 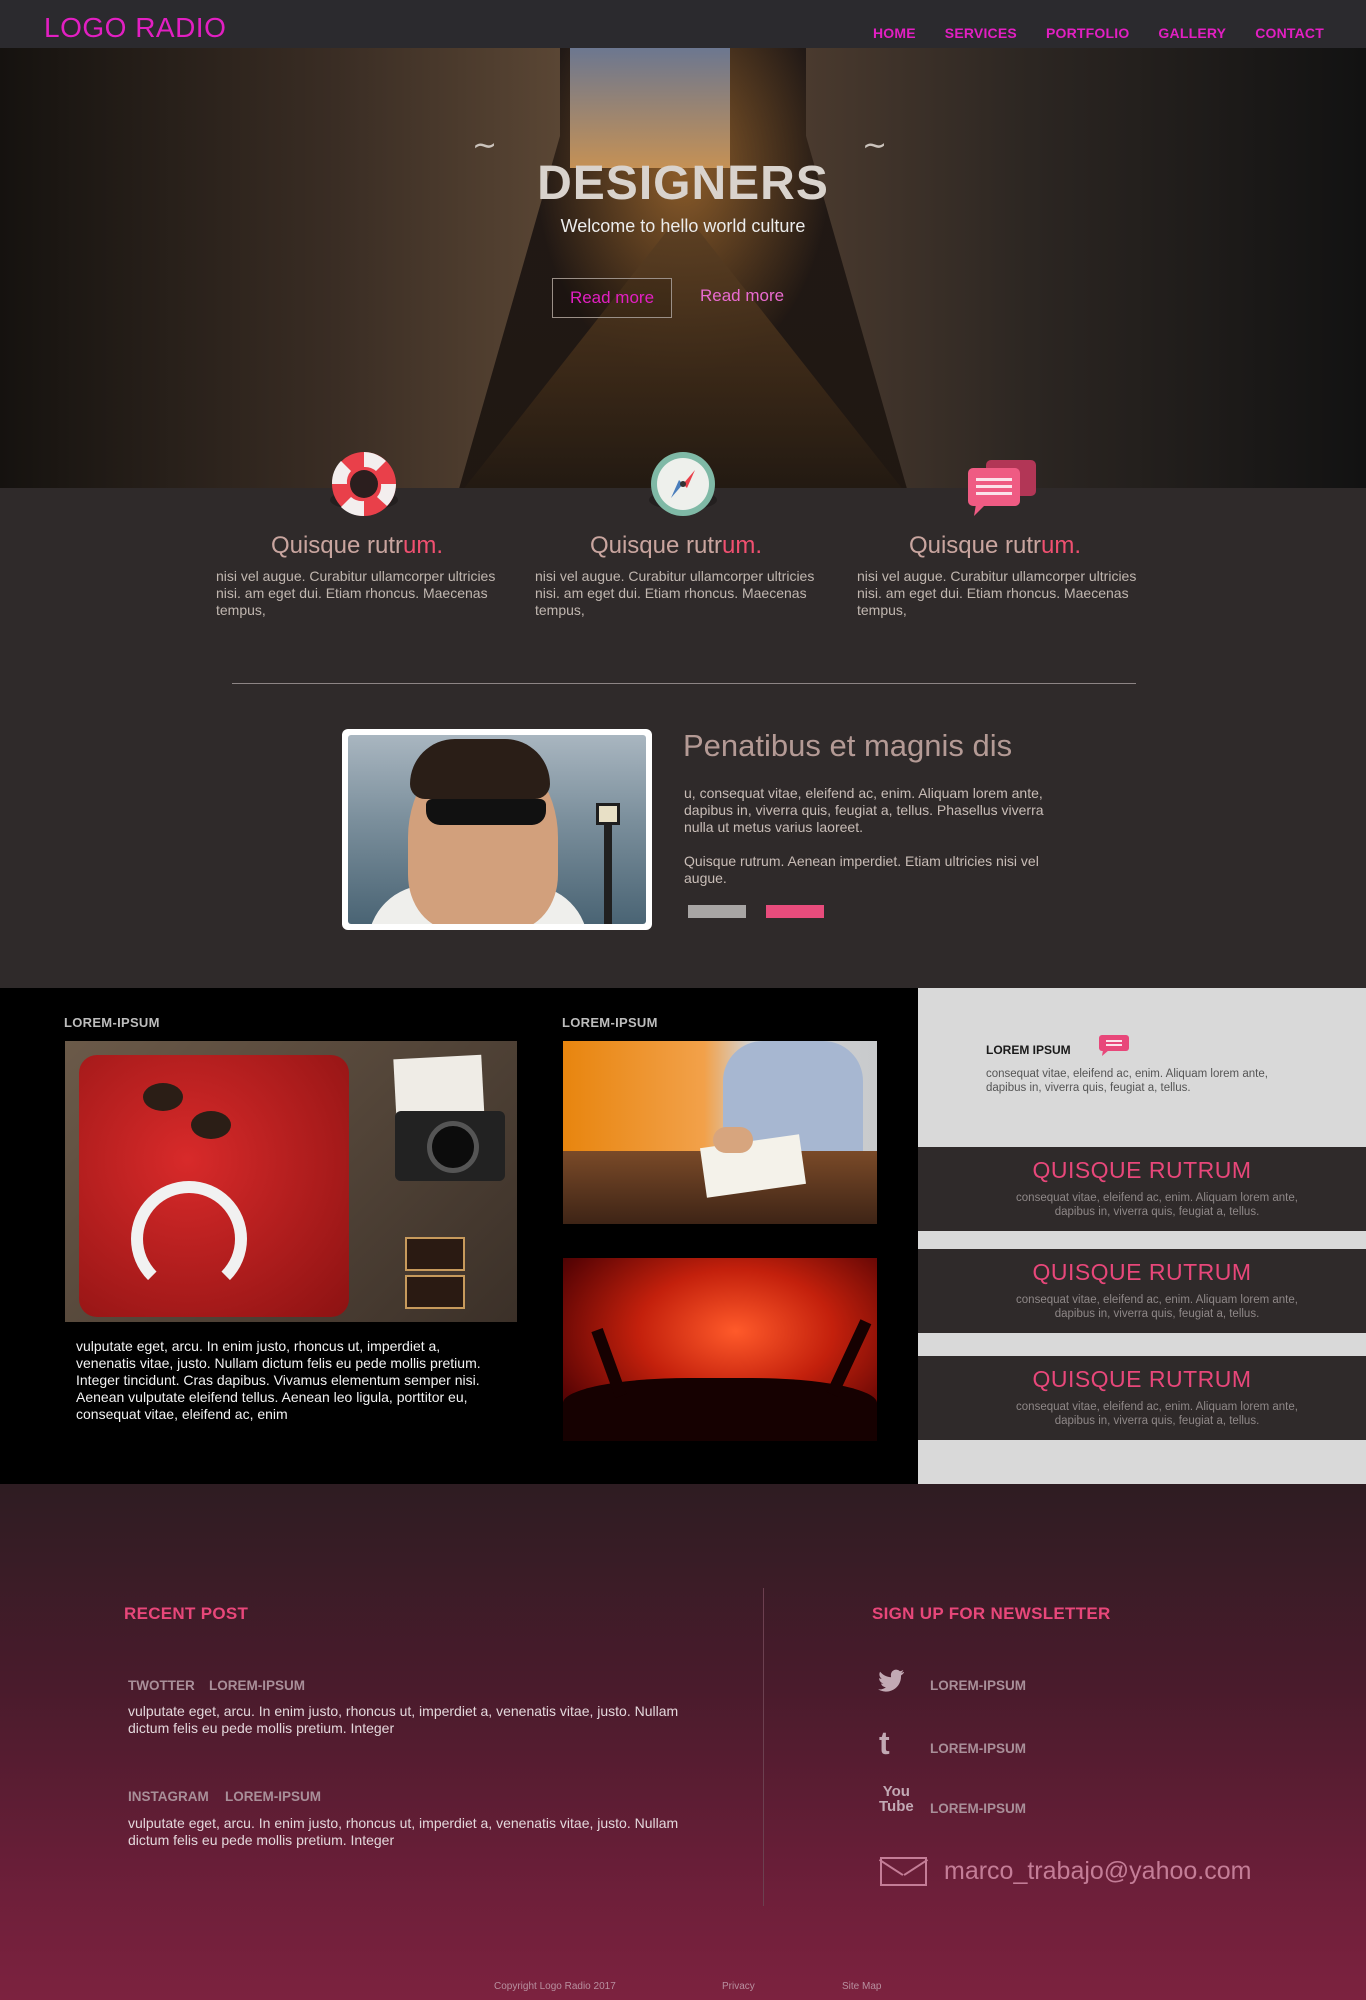 I want to click on youtube-icon: You Tube, so click(x=896, y=1799).